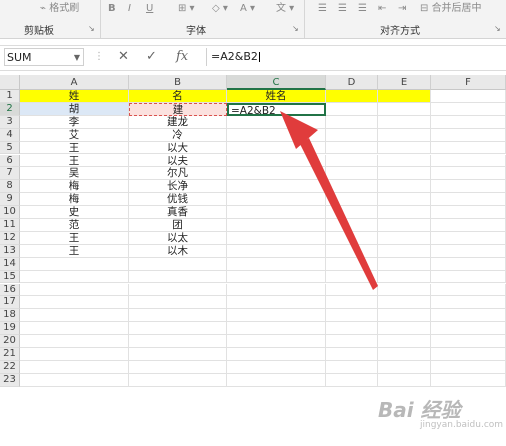 The image size is (506, 446). I want to click on cell-a17, so click(74, 303).